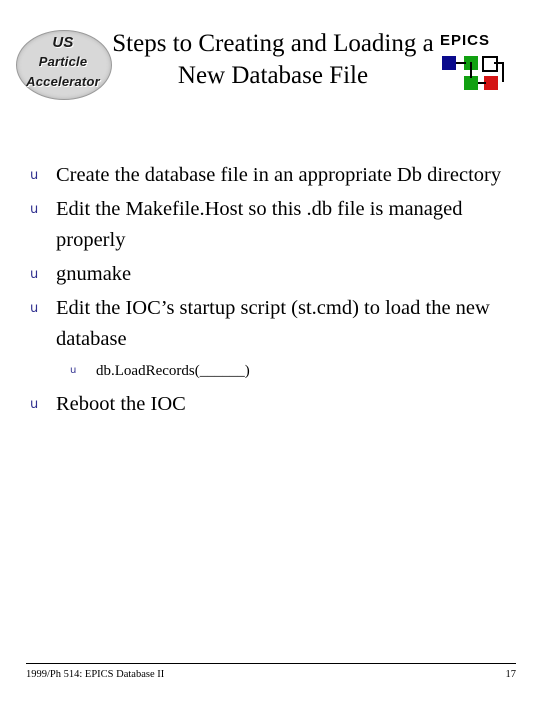 The height and width of the screenshot is (720, 540). I want to click on logo-line-1: US, so click(63, 42).